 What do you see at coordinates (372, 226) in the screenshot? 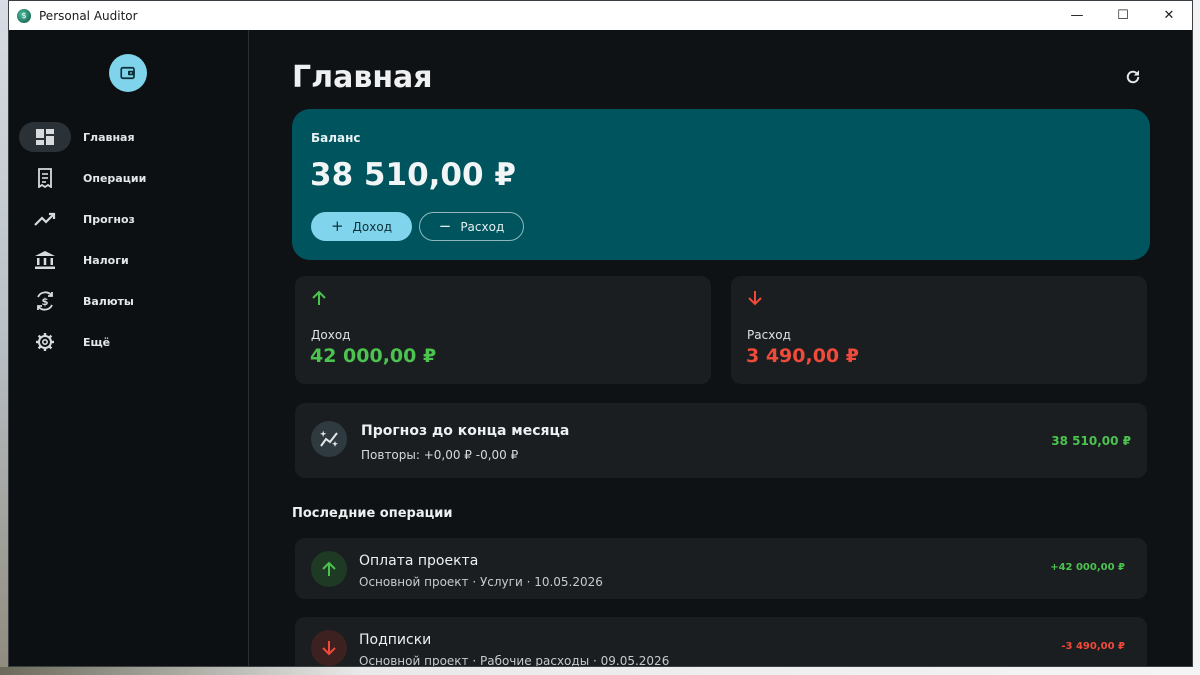
I see `add-income-label: Доход` at bounding box center [372, 226].